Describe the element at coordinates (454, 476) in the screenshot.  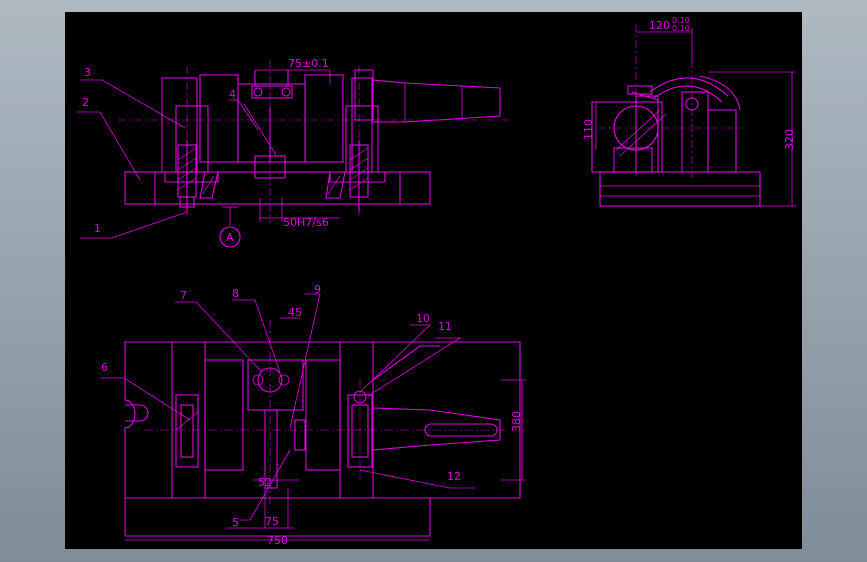
I see `part-label-12: 12` at that location.